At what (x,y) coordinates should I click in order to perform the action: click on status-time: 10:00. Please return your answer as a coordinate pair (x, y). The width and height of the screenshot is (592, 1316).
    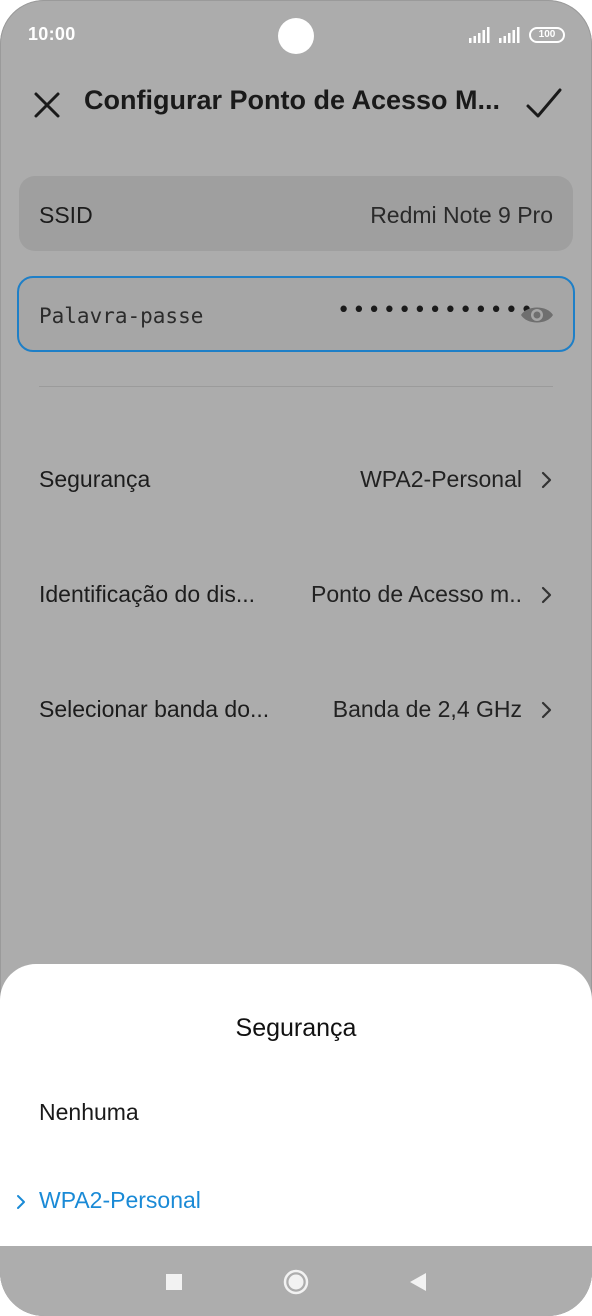
    Looking at the image, I should click on (52, 34).